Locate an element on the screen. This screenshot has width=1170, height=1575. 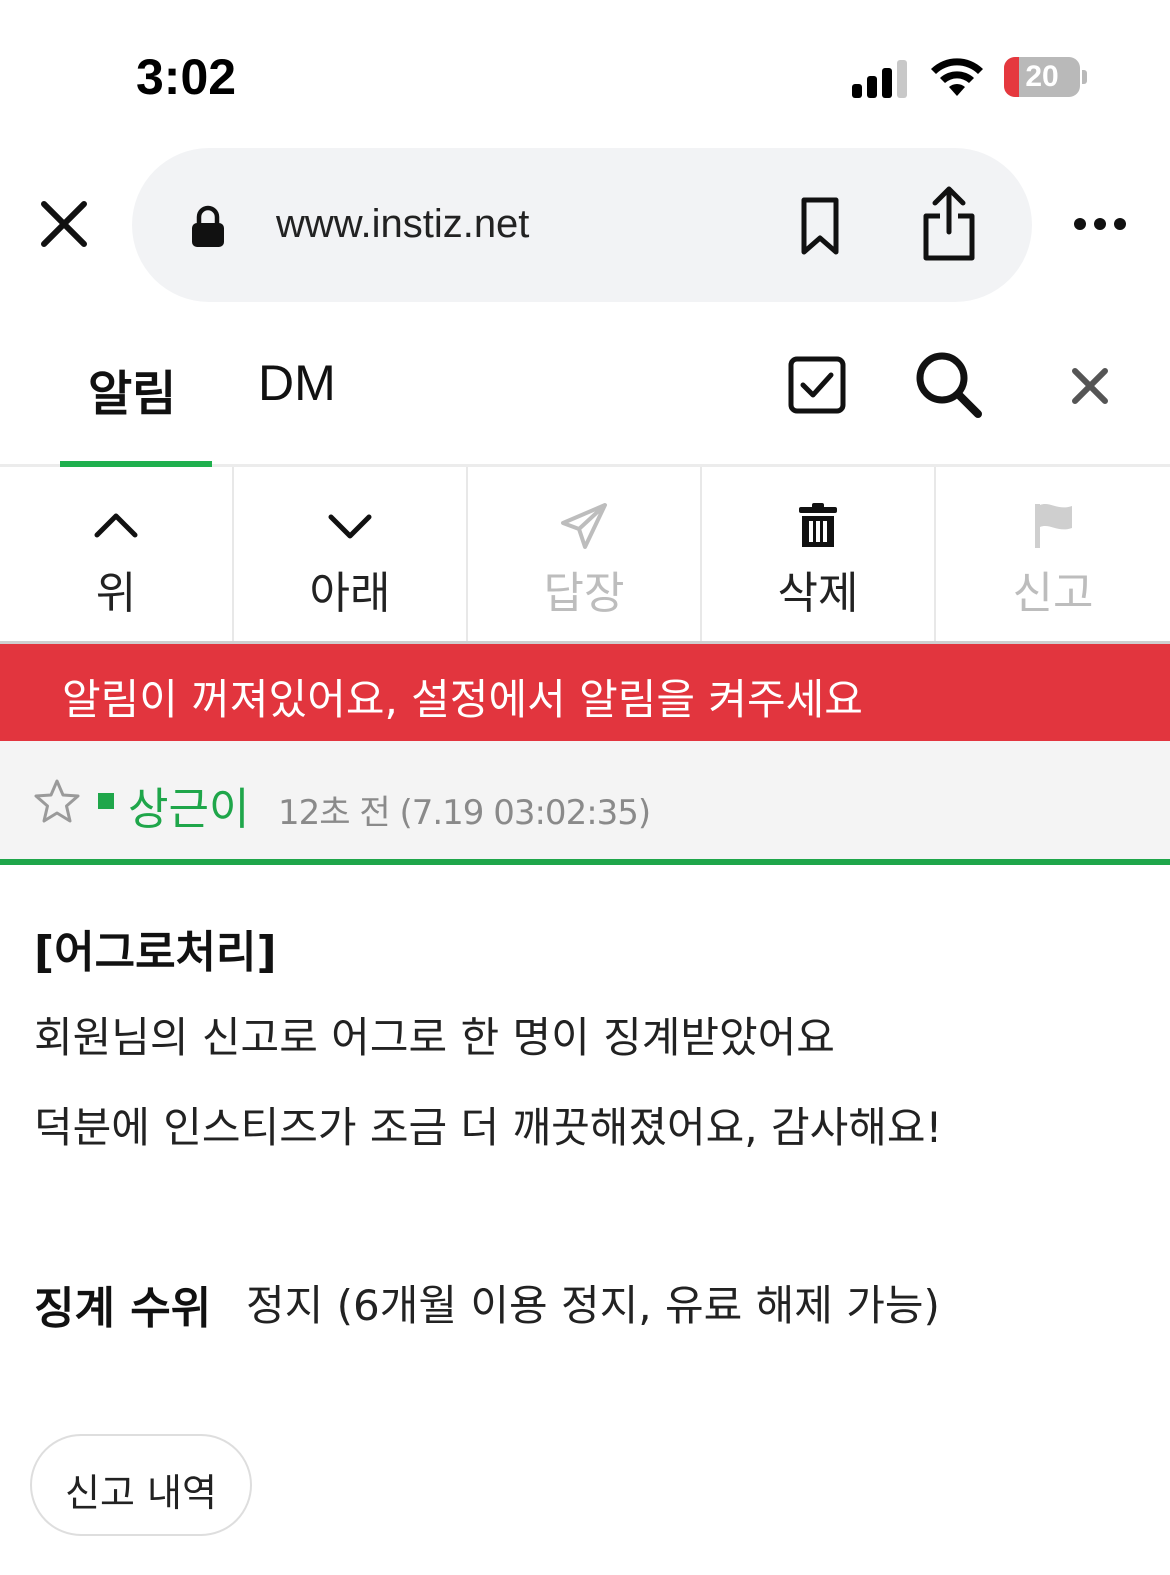
down-label: 아래 is located at coordinates (350, 593).